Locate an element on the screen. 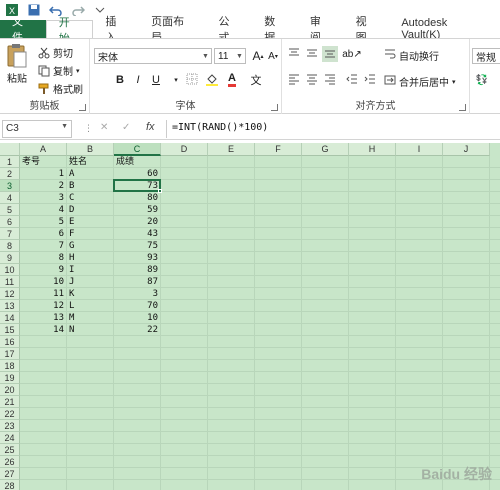 Image resolution: width=500 pixels, height=490 pixels. fill-handle is located at coordinates (160, 191).